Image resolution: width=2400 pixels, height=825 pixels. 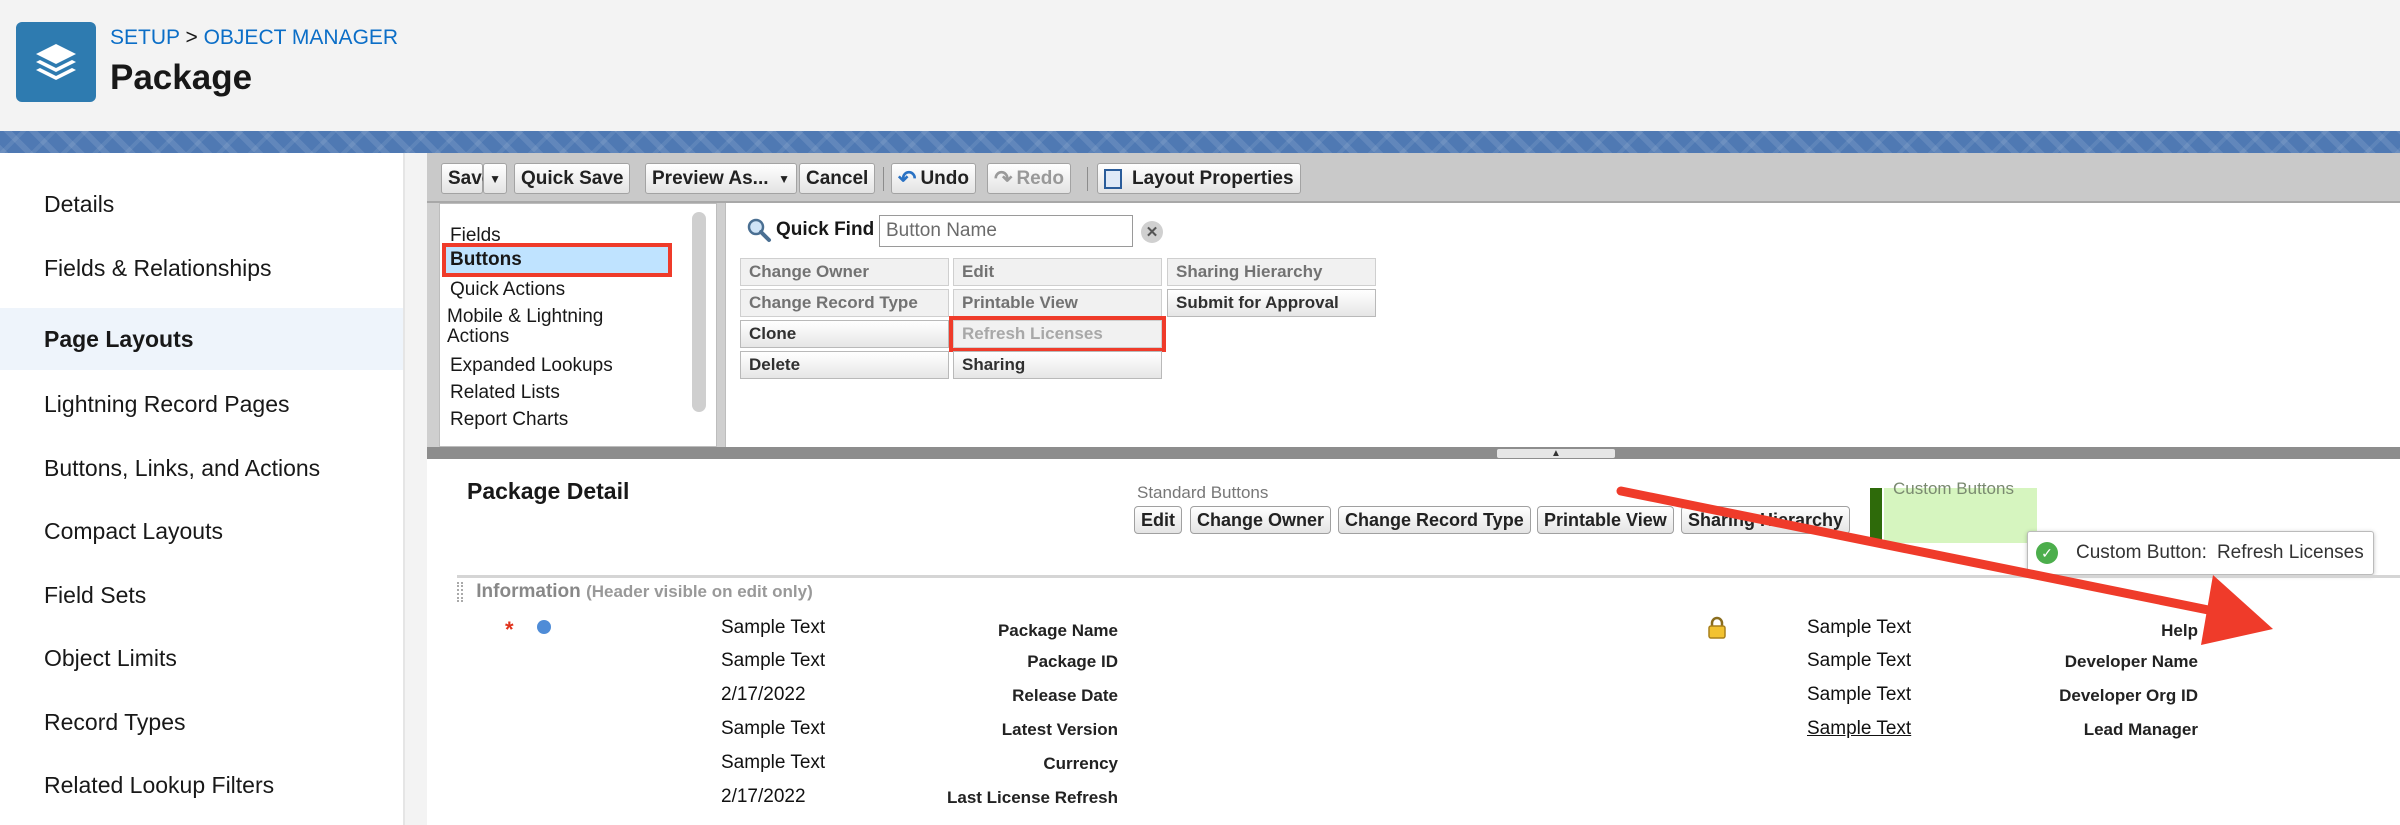 I want to click on sidebar-item-record-types: Record Types, so click(x=201, y=722).